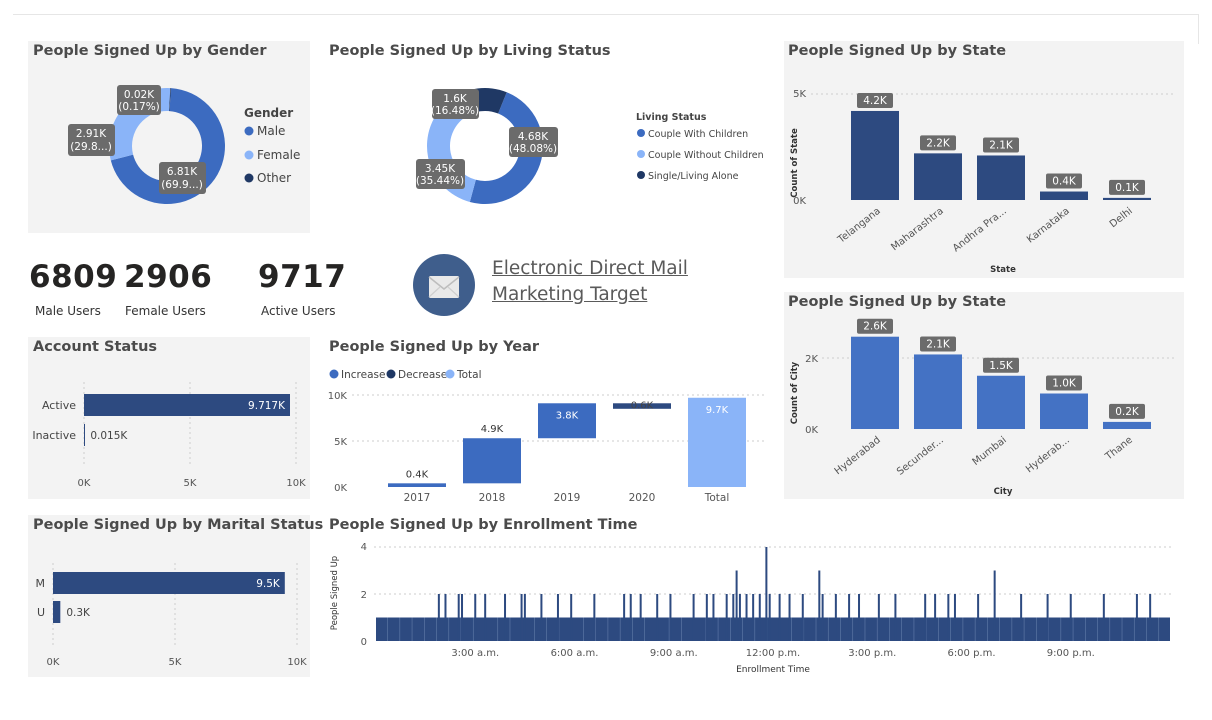  I want to click on living-legend-cwc: Couple With Children, so click(692, 134).